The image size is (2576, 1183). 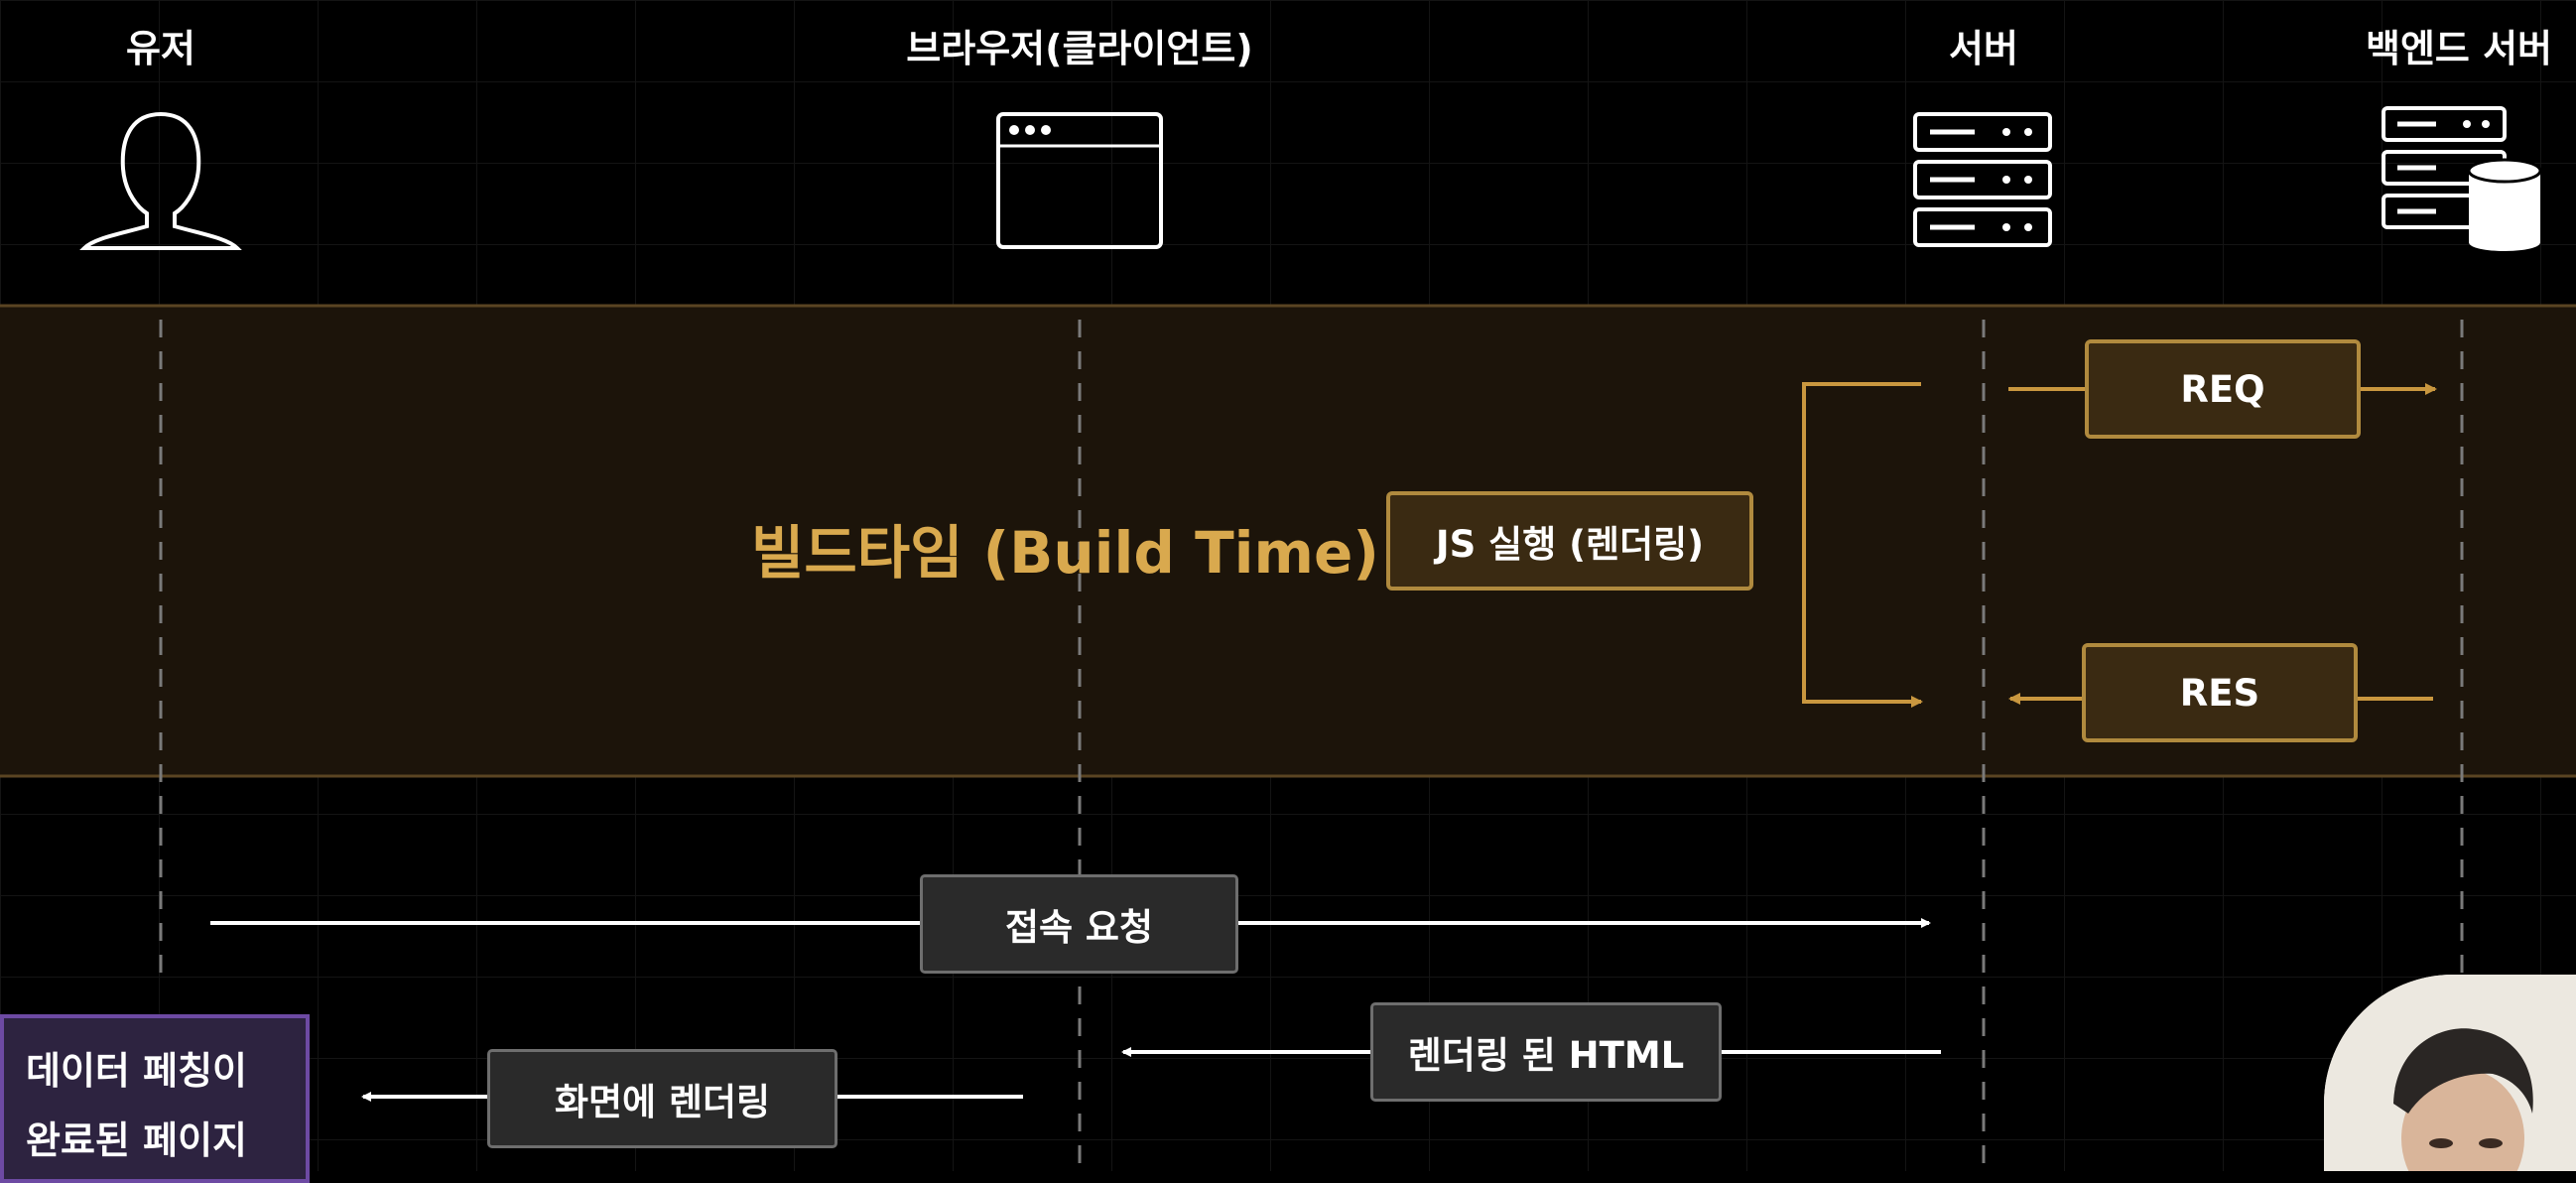 I want to click on note-line-2: 완료된 페이지, so click(x=136, y=1140).